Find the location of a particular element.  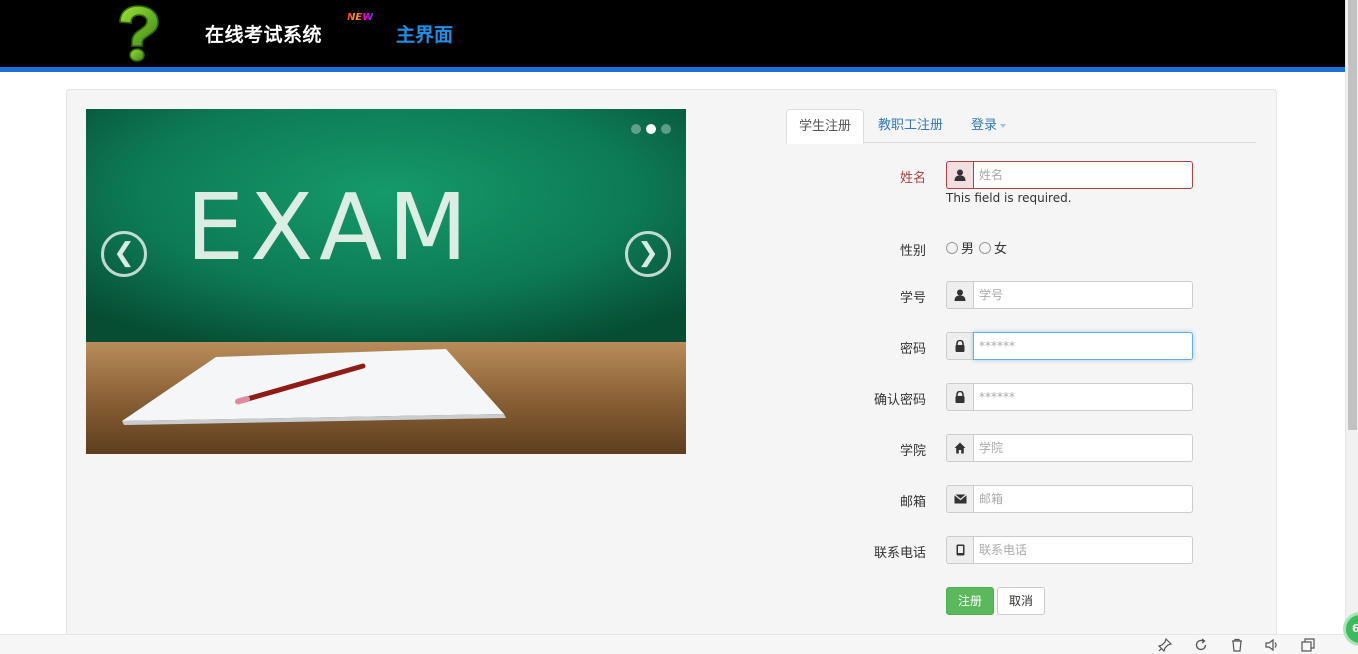

registration-tabs: 学生注册 教职工注册 登录 is located at coordinates (1021, 126).